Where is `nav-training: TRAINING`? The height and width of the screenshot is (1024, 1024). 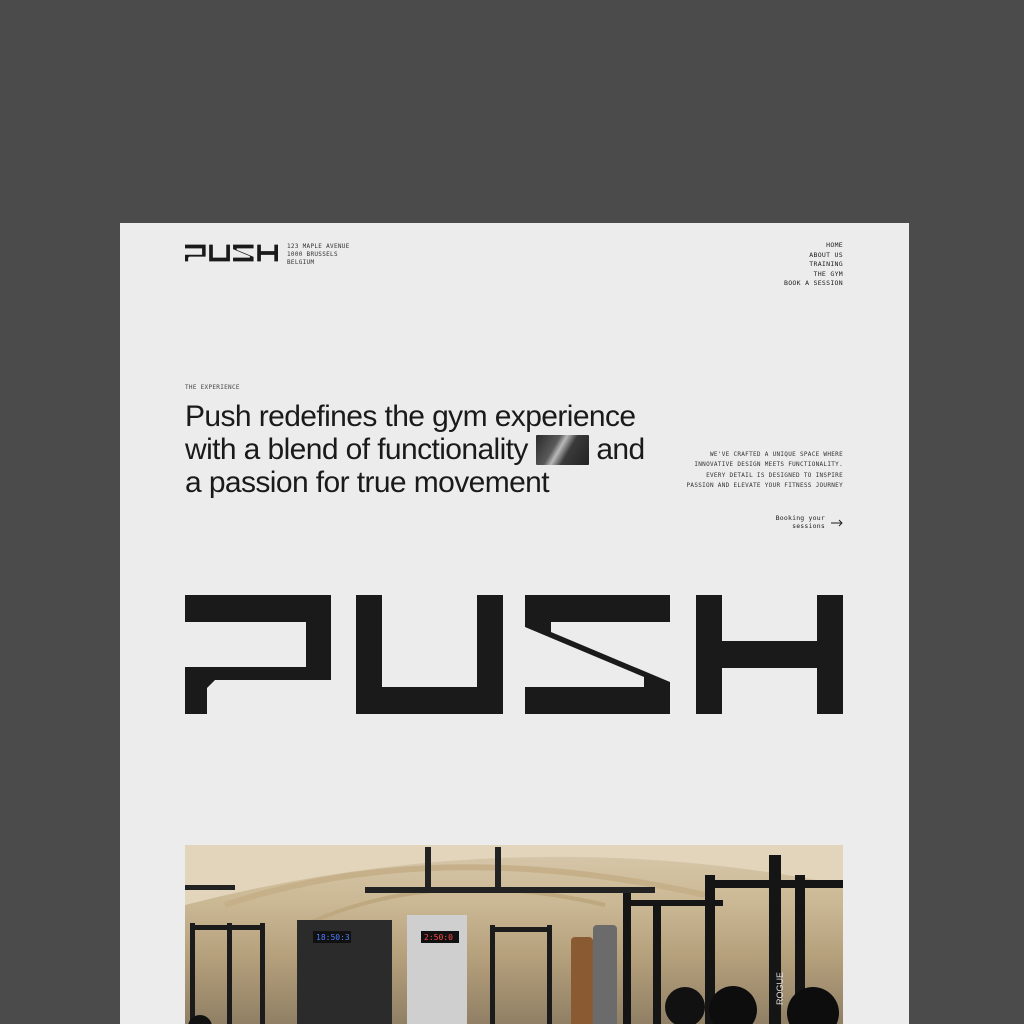 nav-training: TRAINING is located at coordinates (813, 265).